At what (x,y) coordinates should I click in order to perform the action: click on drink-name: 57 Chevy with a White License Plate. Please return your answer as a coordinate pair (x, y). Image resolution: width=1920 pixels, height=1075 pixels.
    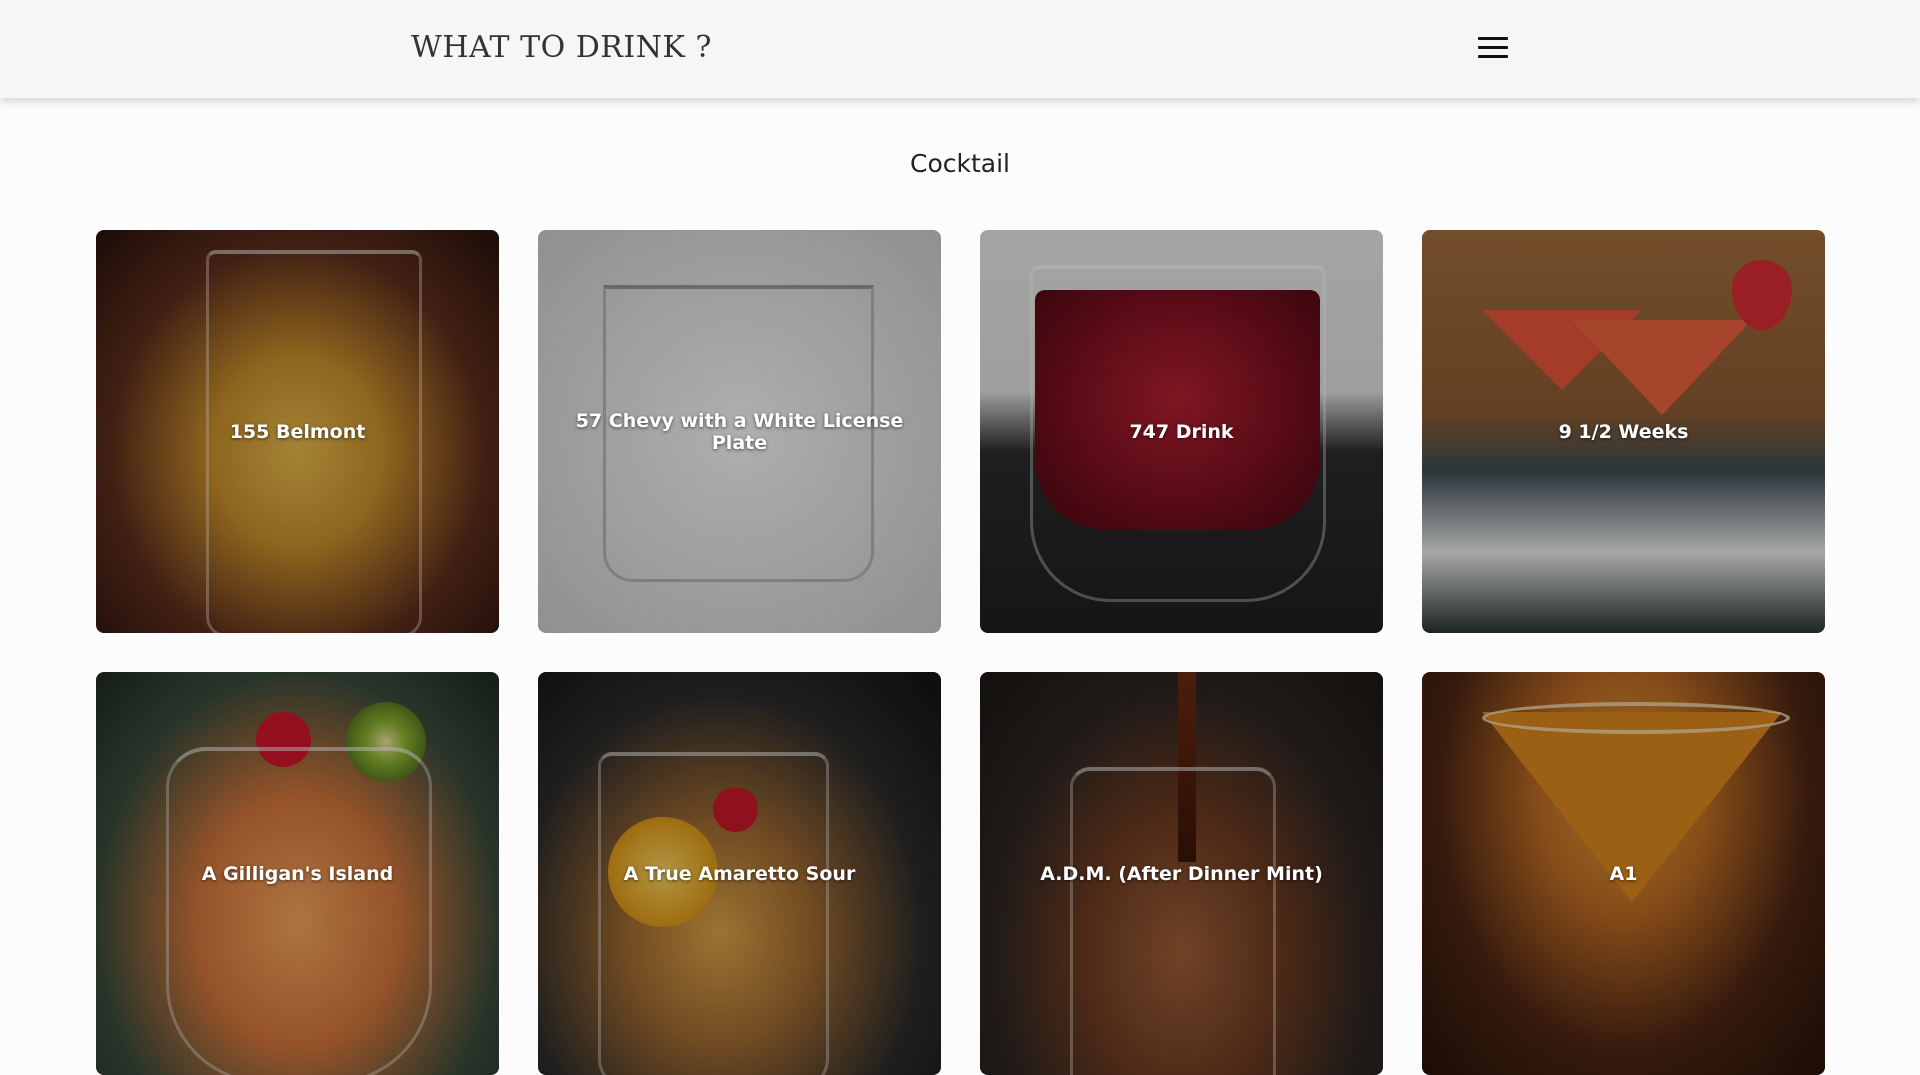
    Looking at the image, I should click on (739, 431).